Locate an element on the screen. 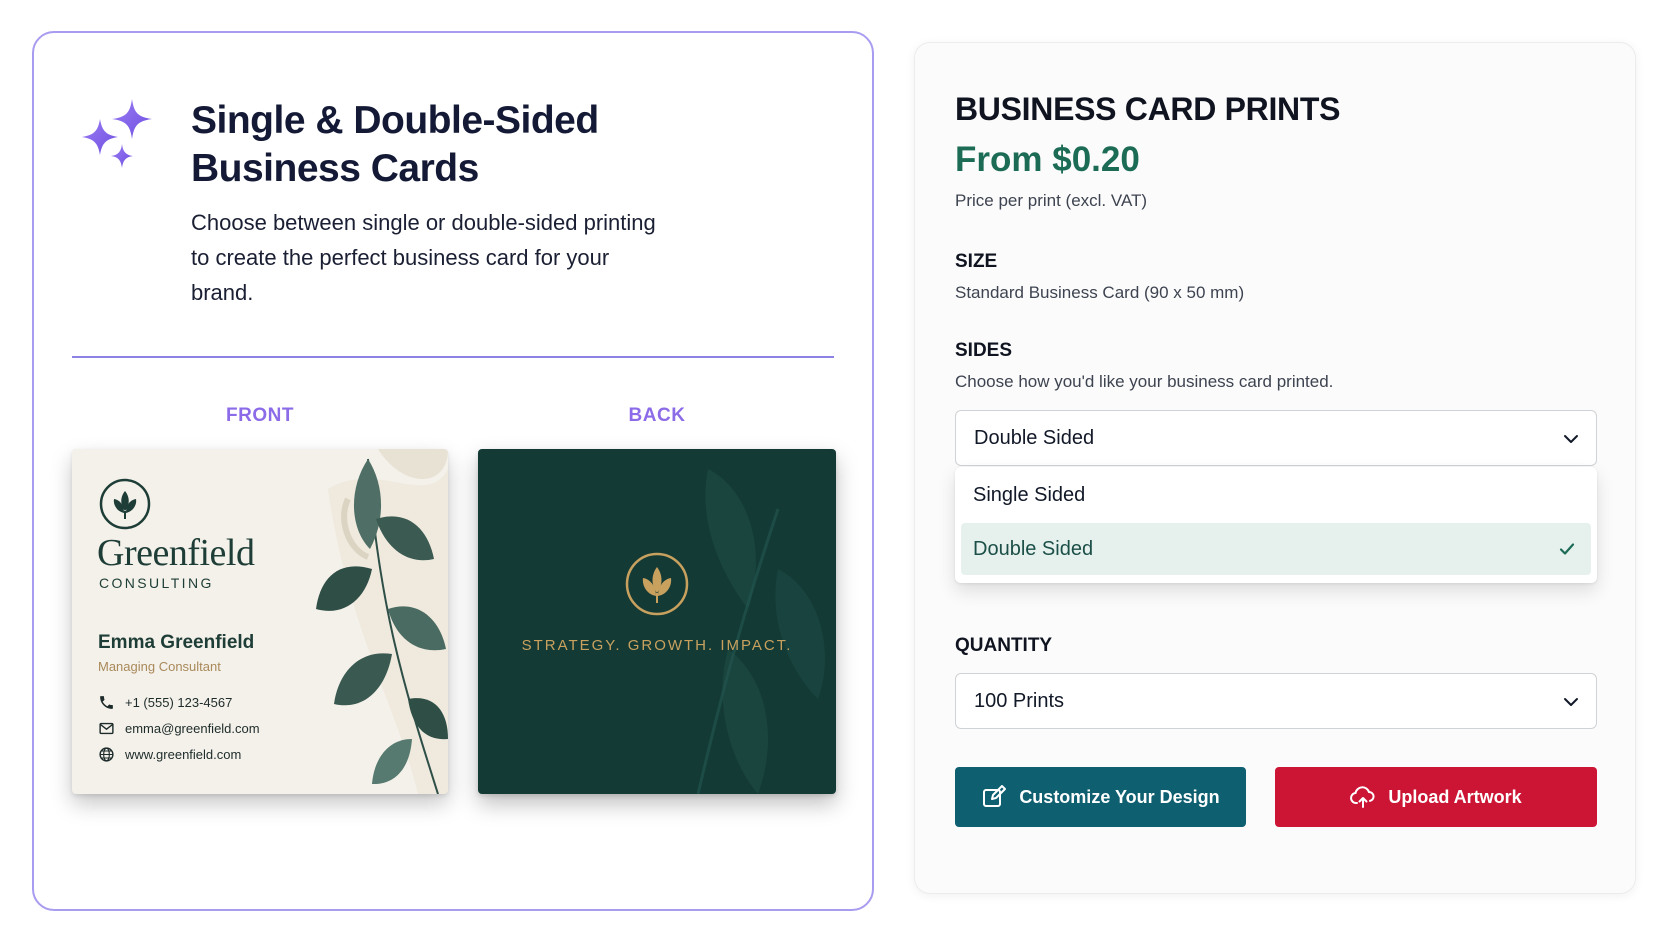 The image size is (1672, 940). phone-icon is located at coordinates (106, 702).